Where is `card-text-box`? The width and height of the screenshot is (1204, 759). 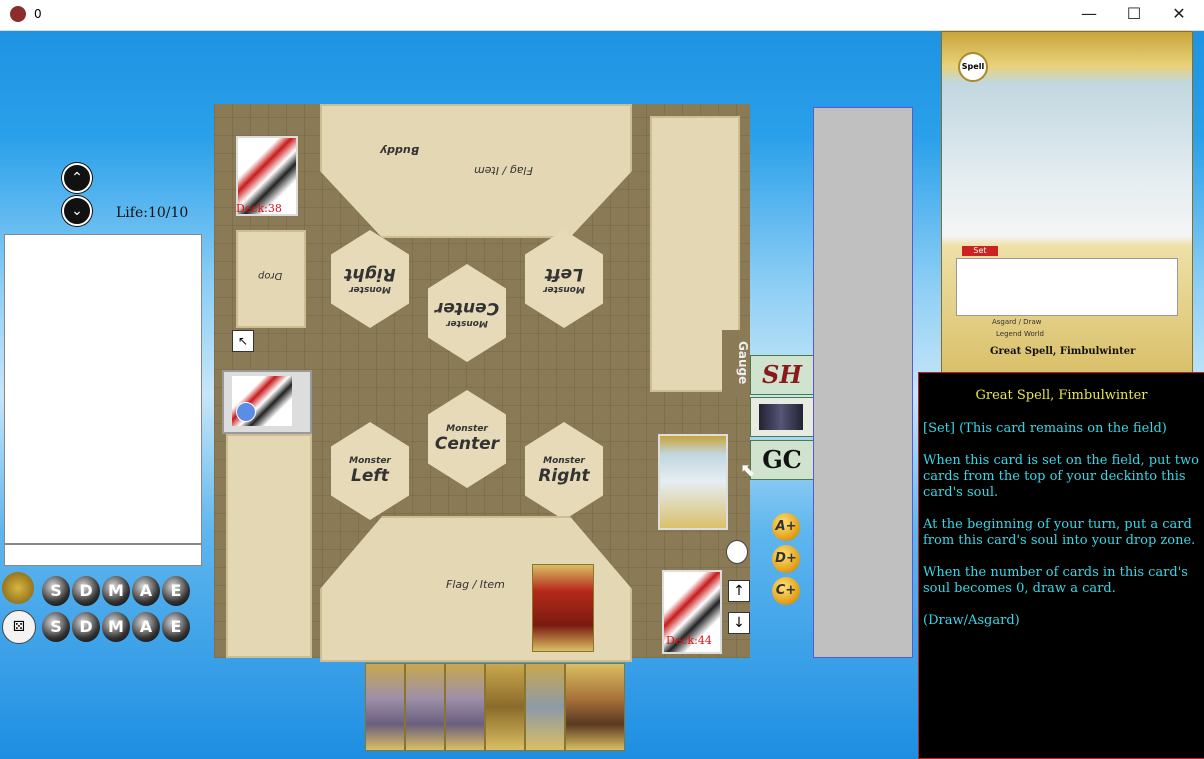 card-text-box is located at coordinates (1067, 287).